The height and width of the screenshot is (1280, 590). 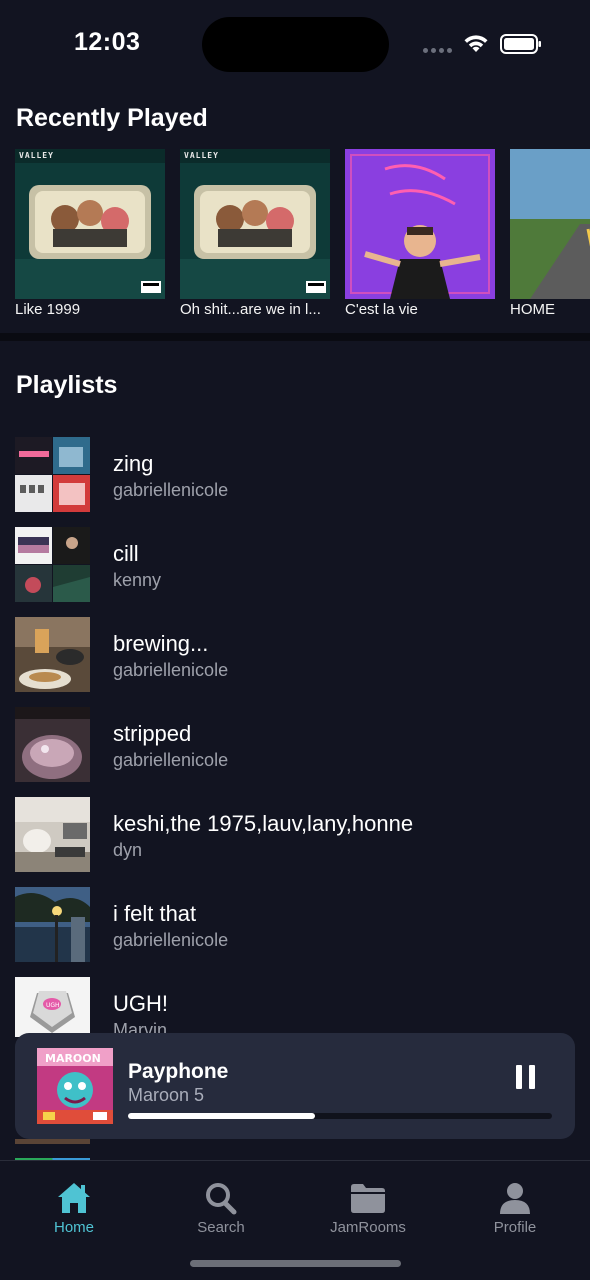 What do you see at coordinates (295, 1263) in the screenshot?
I see `home-indicator` at bounding box center [295, 1263].